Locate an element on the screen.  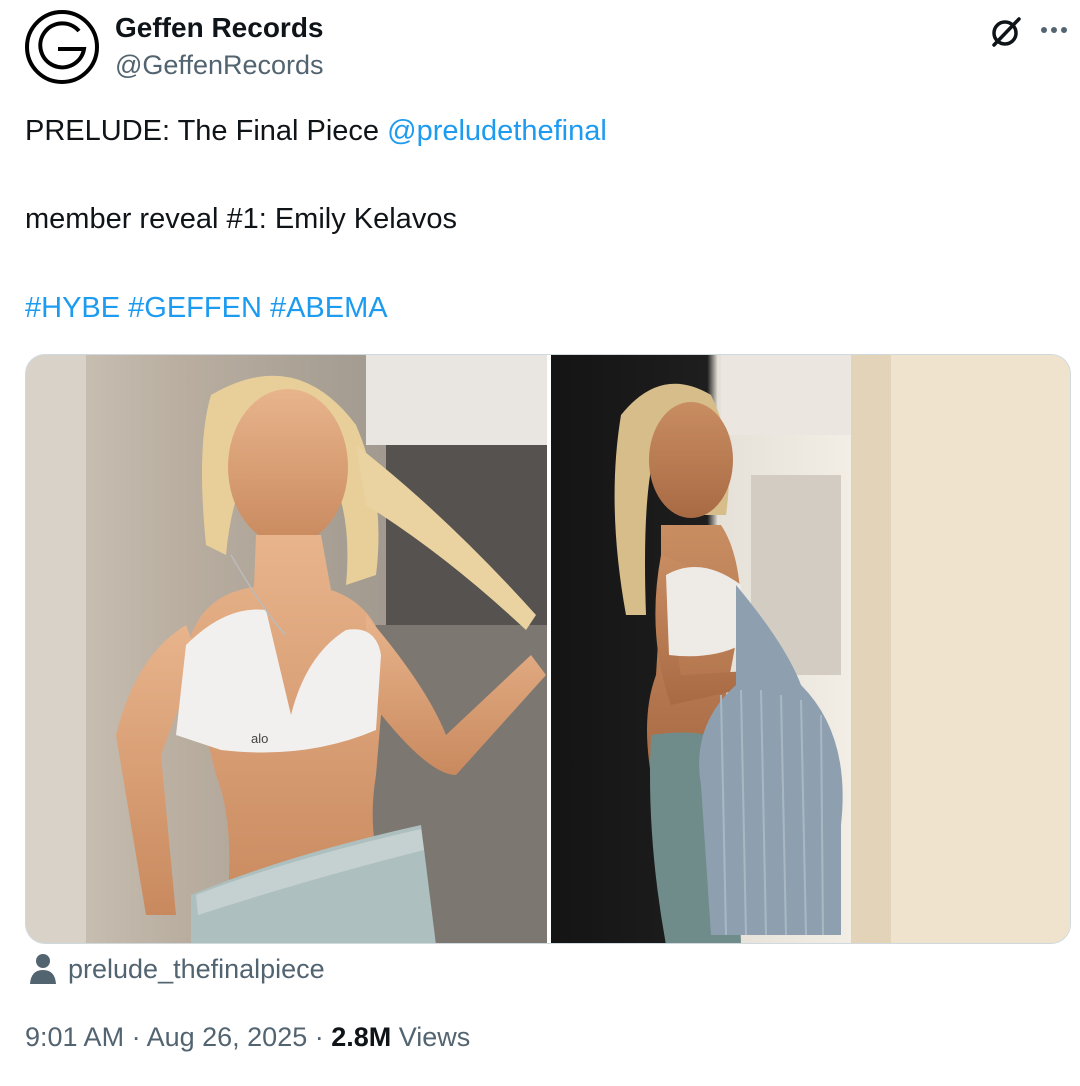
author-name: Geffen Records is located at coordinates (219, 28).